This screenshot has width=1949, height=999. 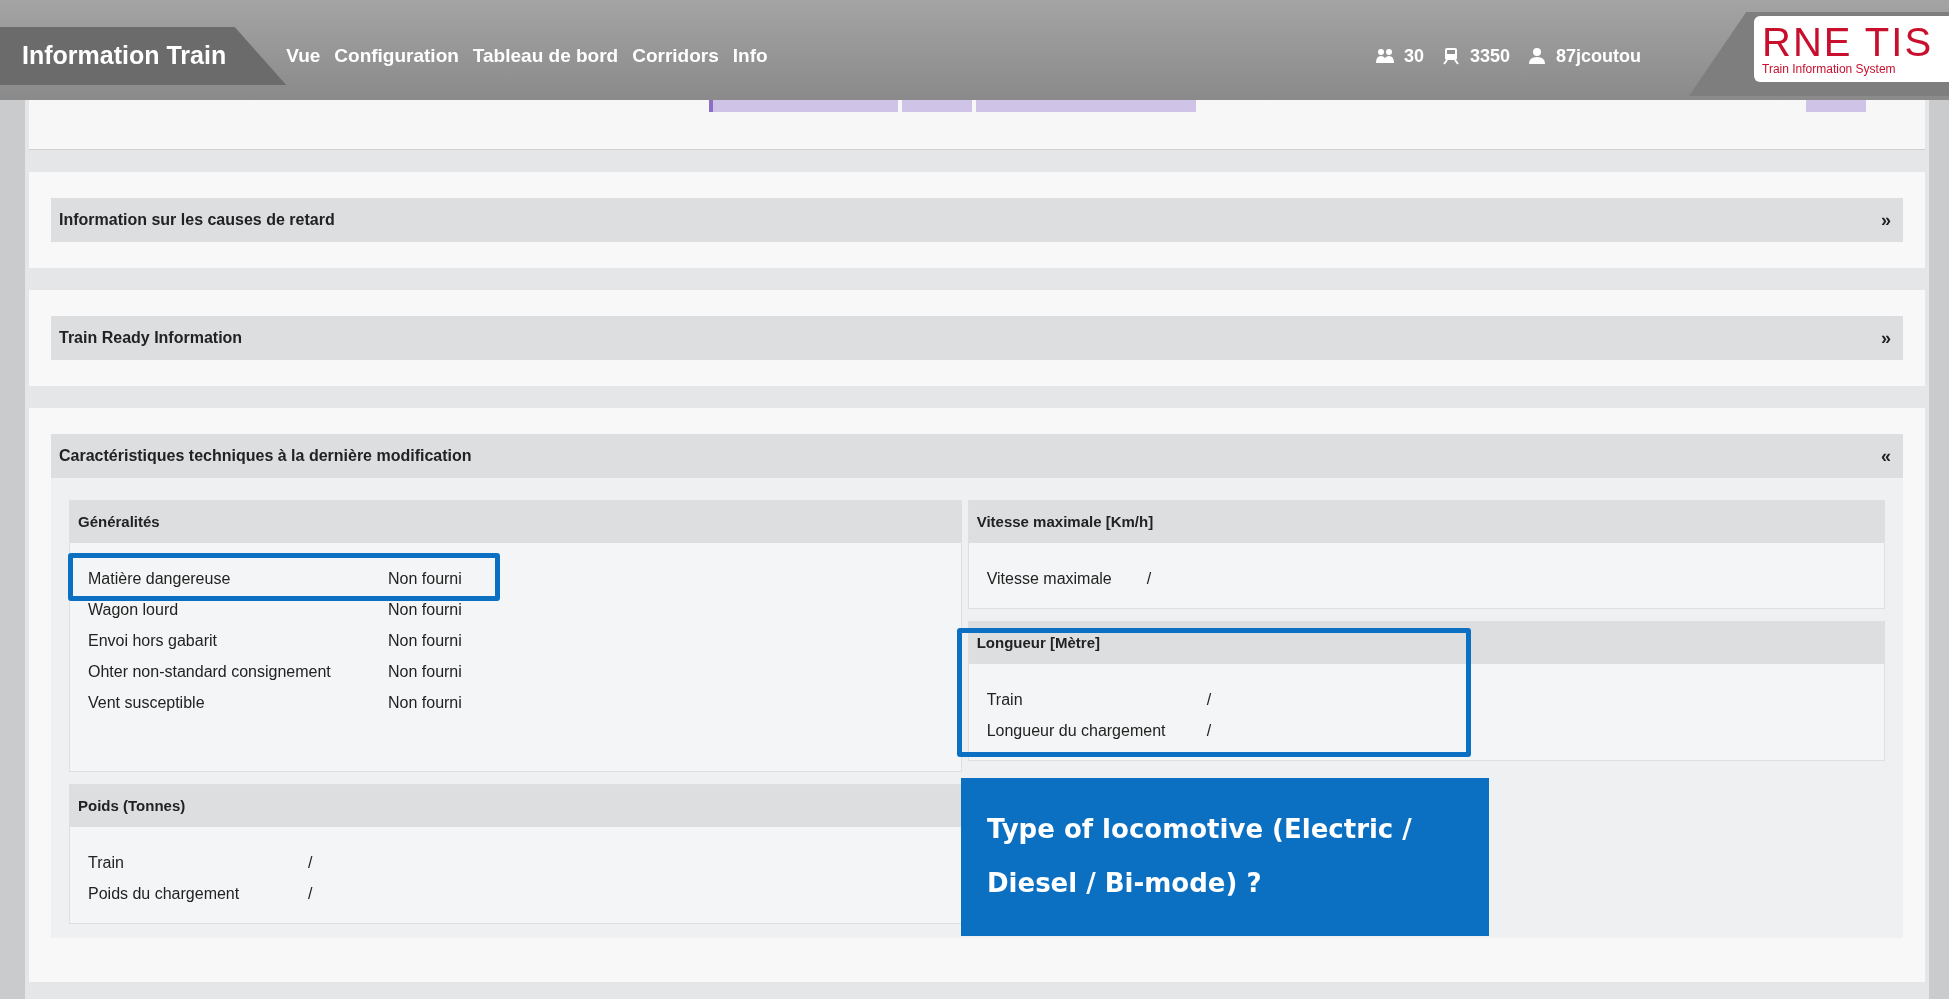 I want to click on field-label: Longueur du chargement, so click(x=1076, y=730).